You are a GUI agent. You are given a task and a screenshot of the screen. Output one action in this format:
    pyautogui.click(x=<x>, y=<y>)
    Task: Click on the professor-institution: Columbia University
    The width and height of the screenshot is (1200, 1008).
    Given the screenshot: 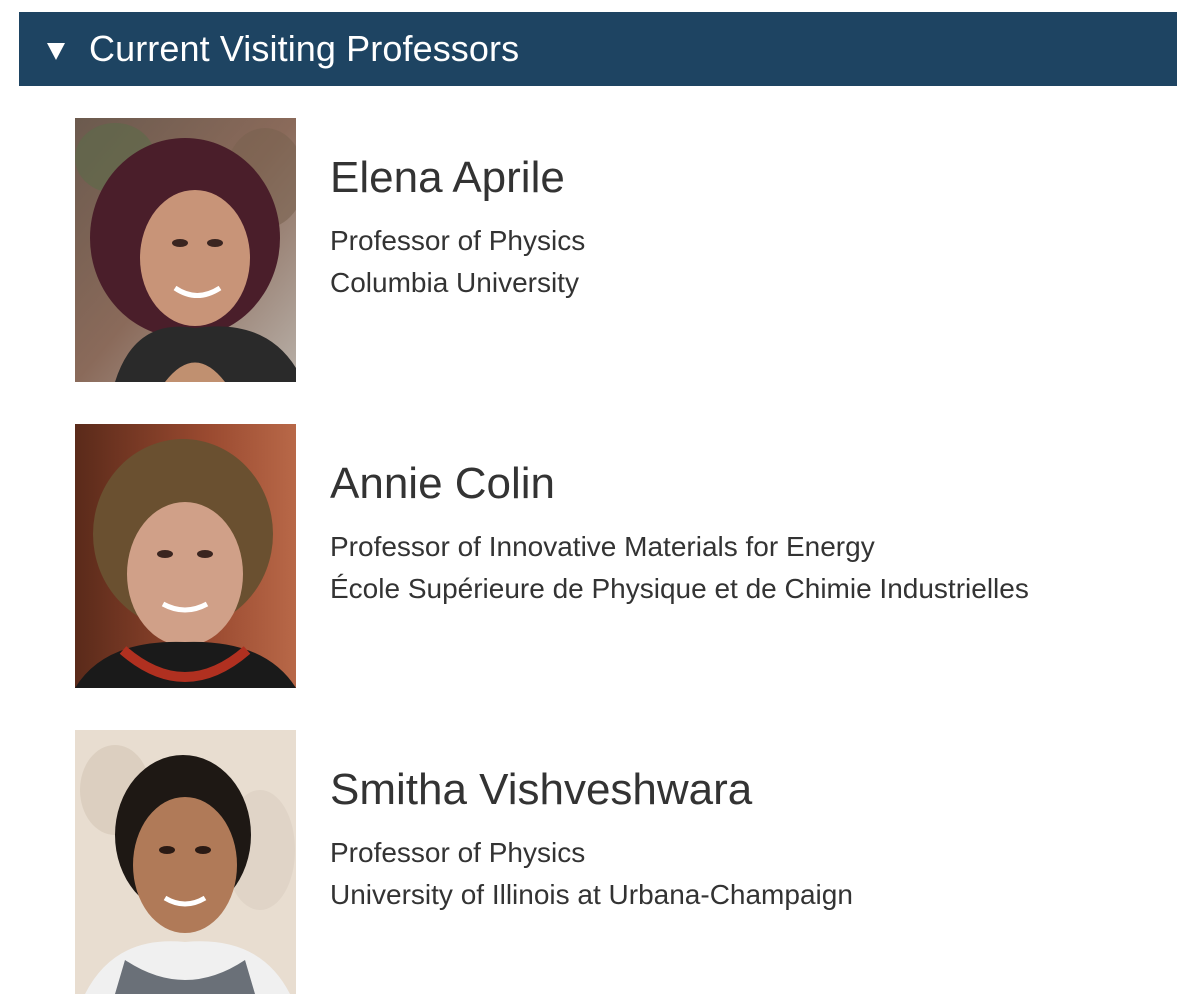 What is the action you would take?
    pyautogui.click(x=454, y=282)
    